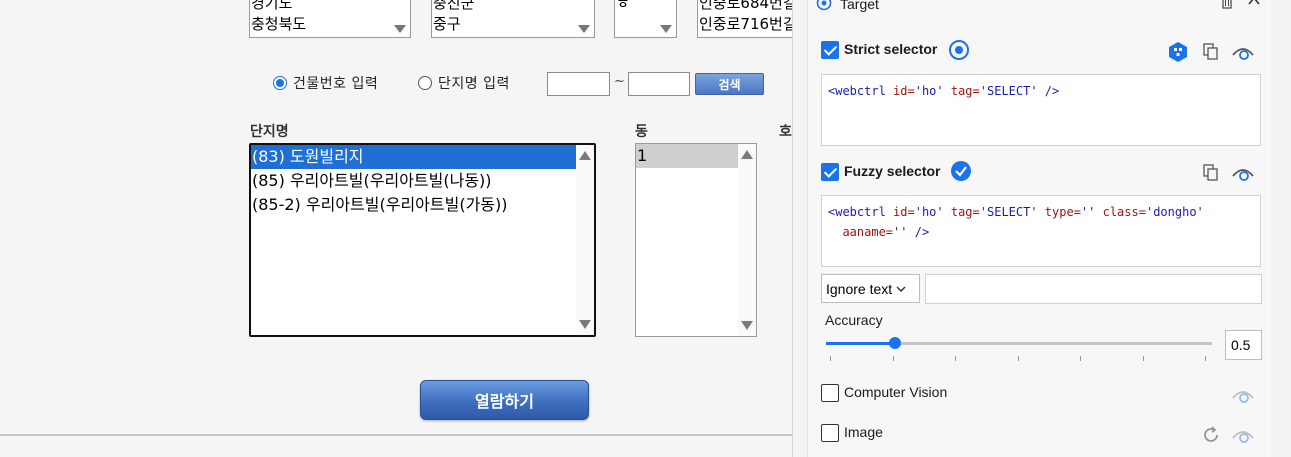 This screenshot has width=1291, height=457. I want to click on chevron-down-icon, so click(901, 288).